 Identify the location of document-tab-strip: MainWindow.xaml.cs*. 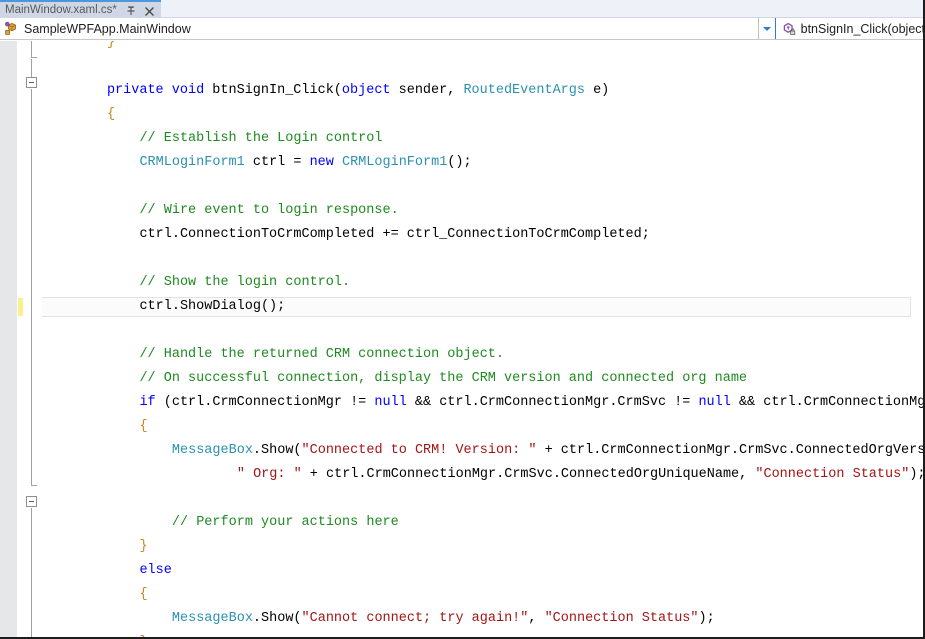
(461, 9).